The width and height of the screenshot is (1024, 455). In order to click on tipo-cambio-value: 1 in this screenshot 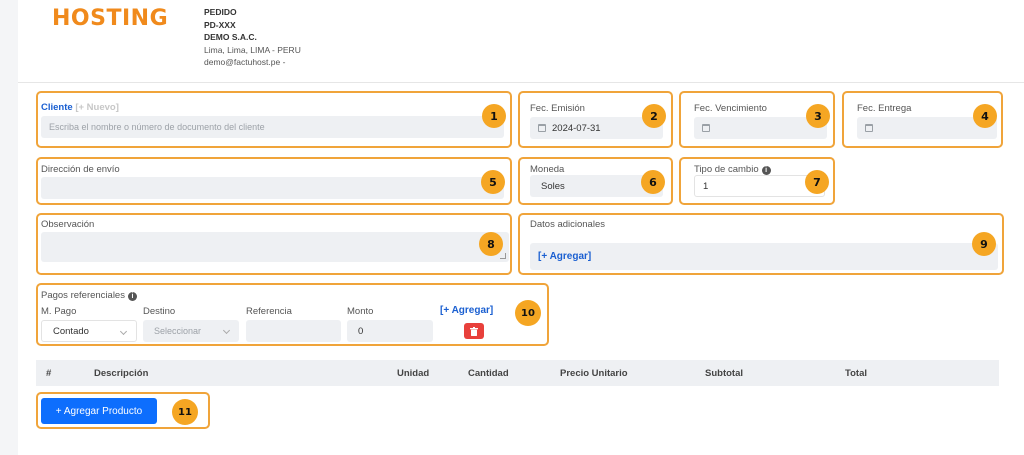, I will do `click(706, 186)`.